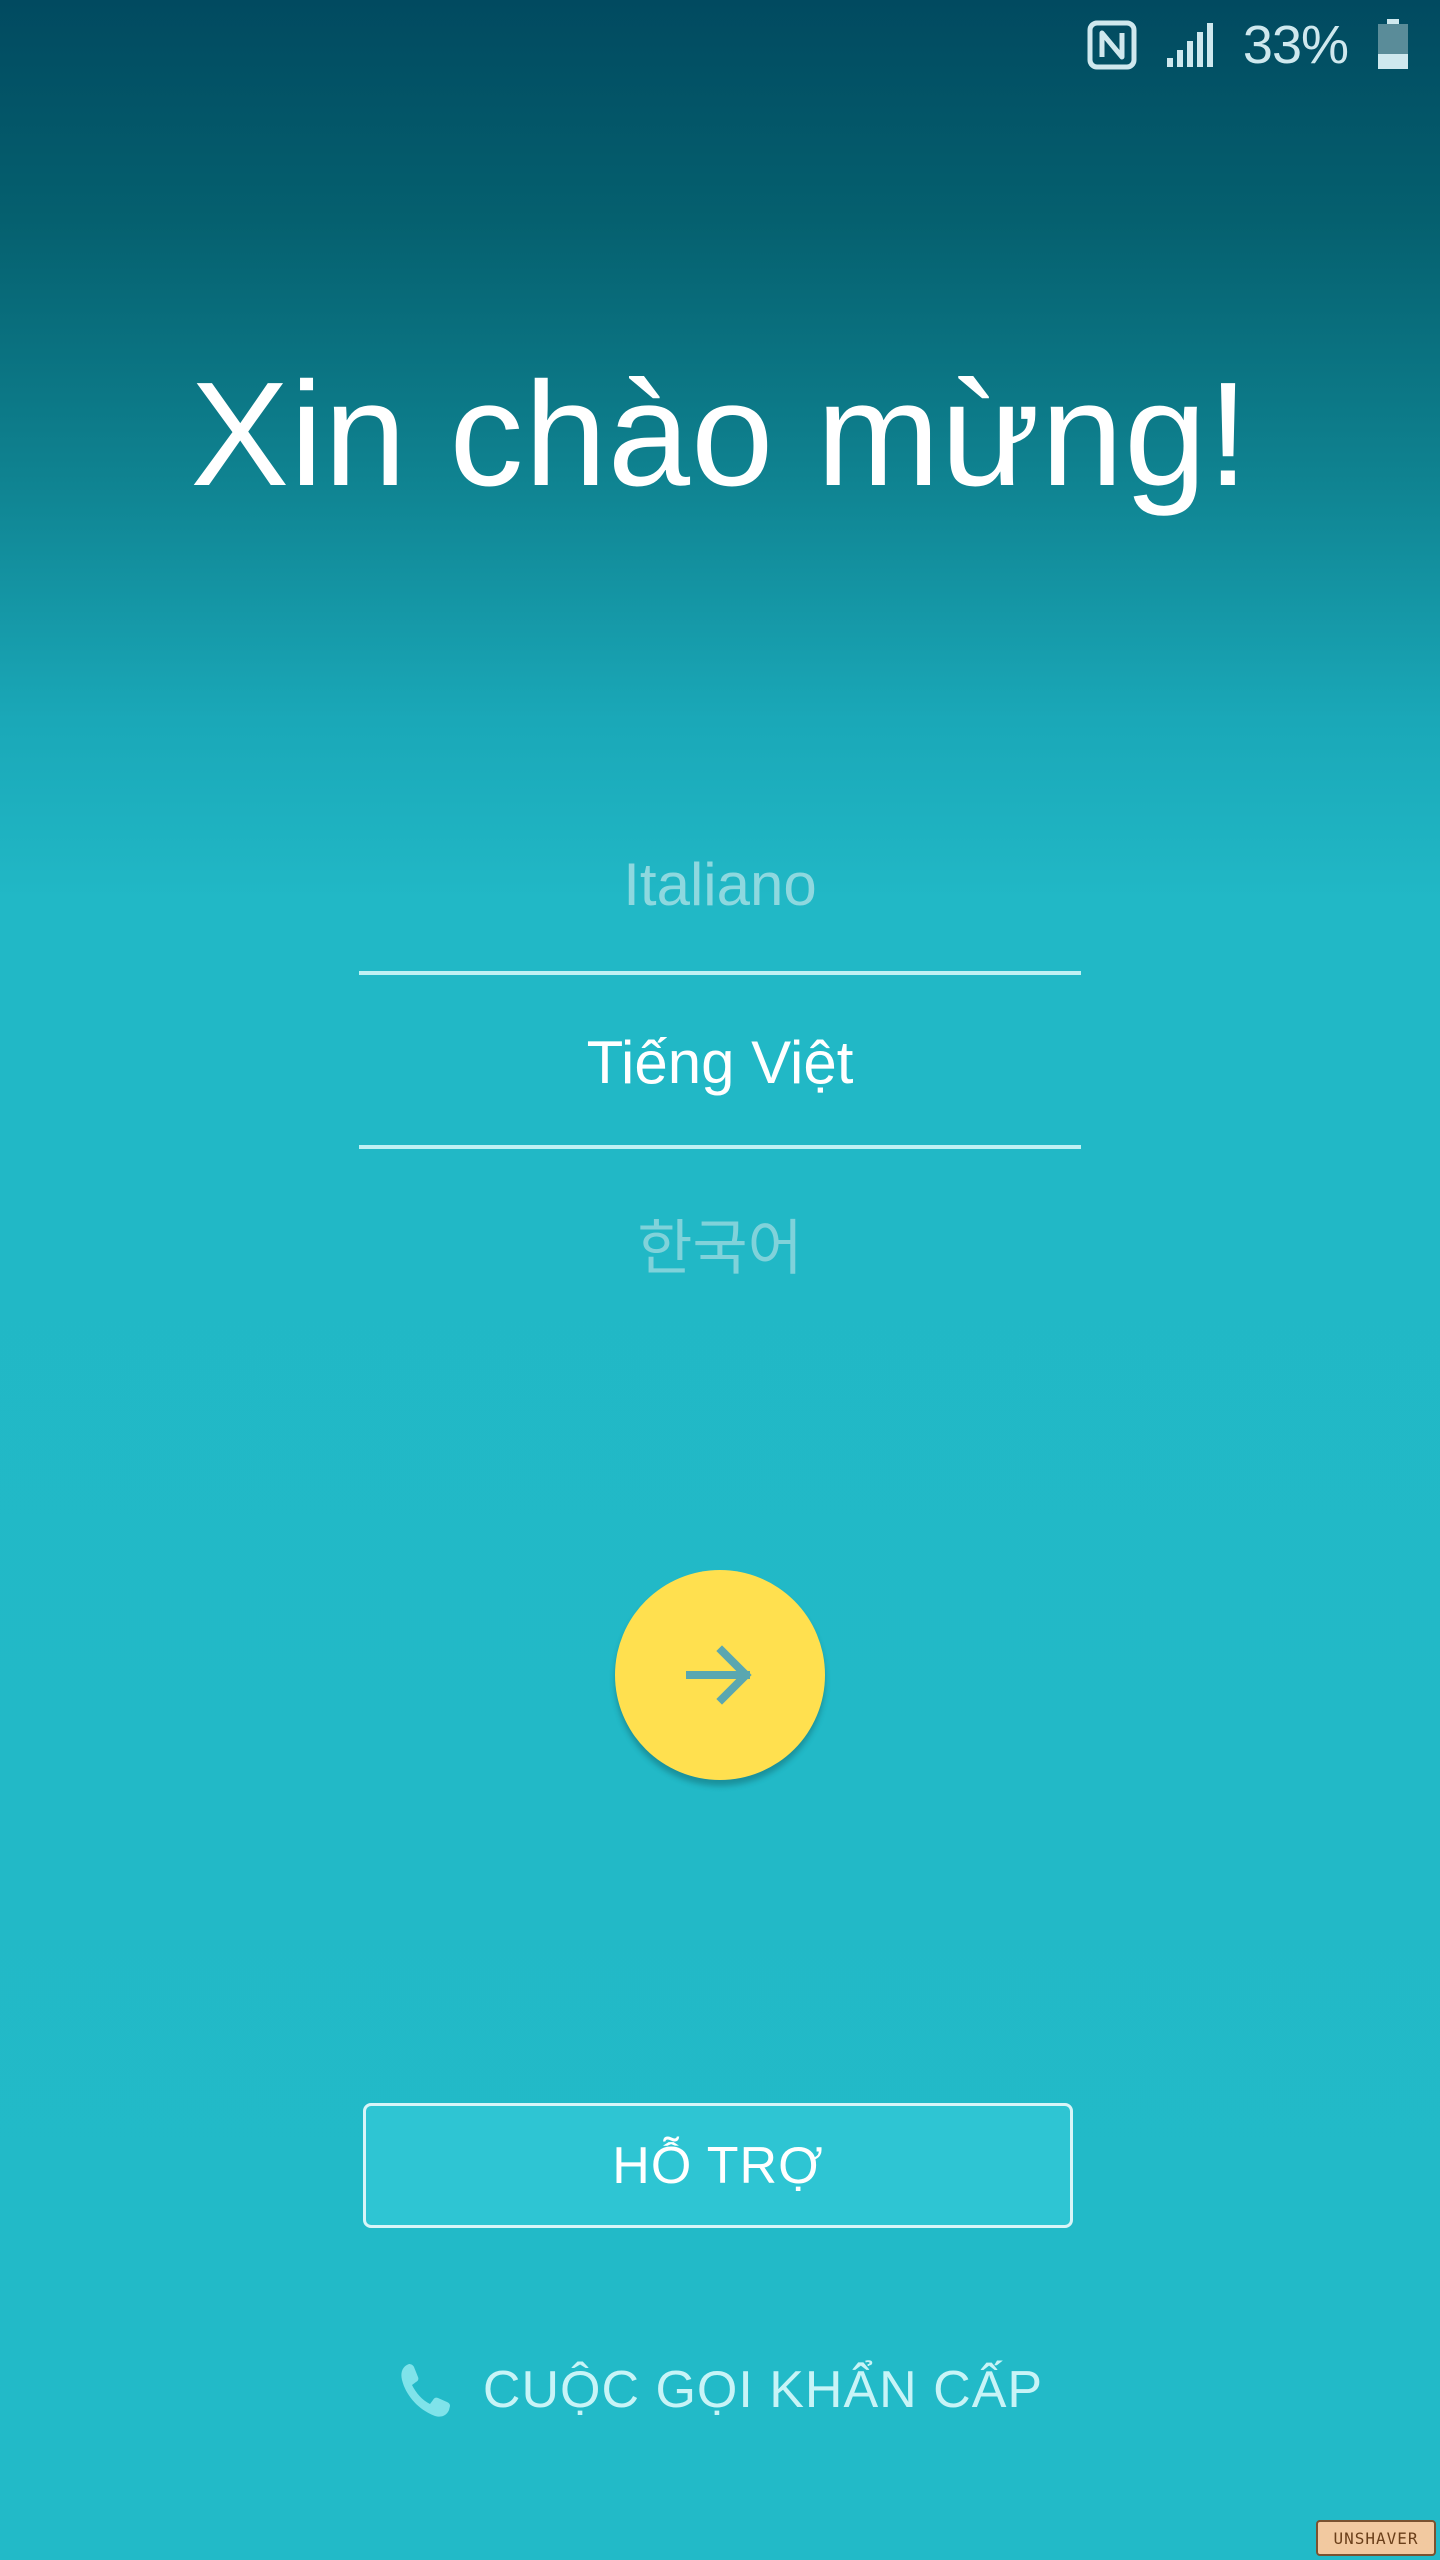 Image resolution: width=1440 pixels, height=2560 pixels. I want to click on support-button-label: HỖ TRỢ, so click(718, 2165).